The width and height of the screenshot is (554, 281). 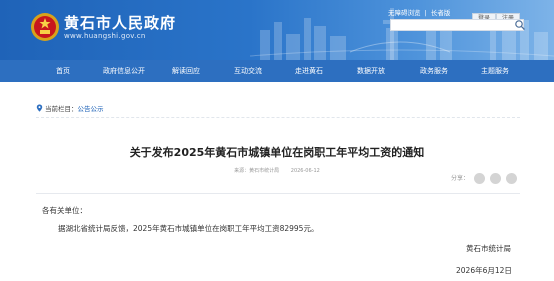 What do you see at coordinates (457, 25) in the screenshot?
I see `search-input` at bounding box center [457, 25].